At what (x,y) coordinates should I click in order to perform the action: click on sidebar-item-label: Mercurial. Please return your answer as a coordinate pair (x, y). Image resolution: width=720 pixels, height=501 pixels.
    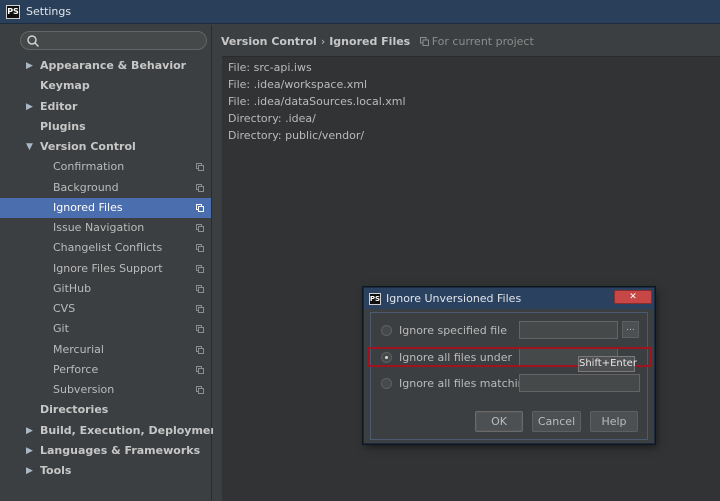
    Looking at the image, I should click on (78, 349).